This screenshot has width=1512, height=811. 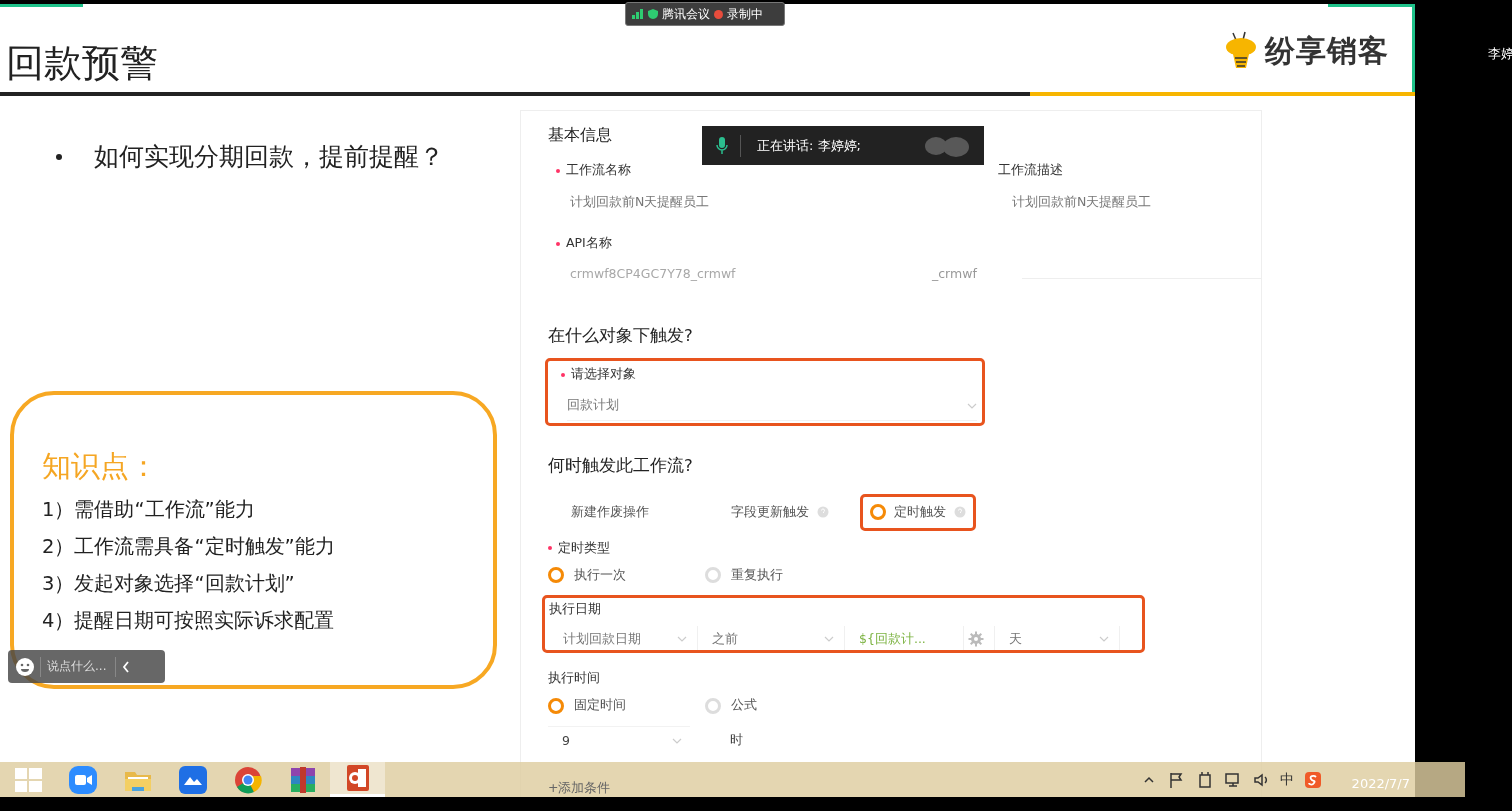 What do you see at coordinates (1286, 779) in the screenshot?
I see `input-method-indicator: 中` at bounding box center [1286, 779].